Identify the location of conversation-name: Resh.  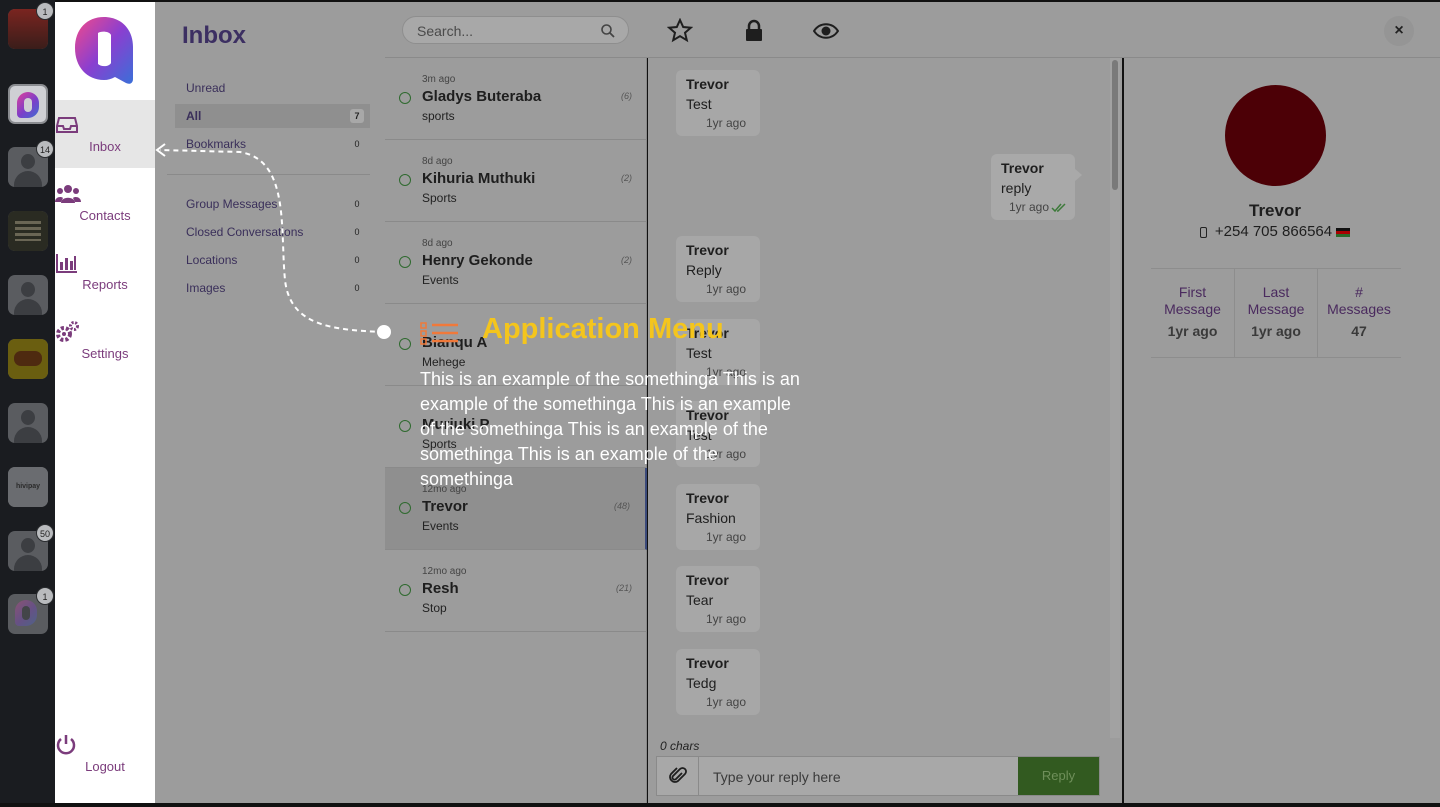
(440, 588).